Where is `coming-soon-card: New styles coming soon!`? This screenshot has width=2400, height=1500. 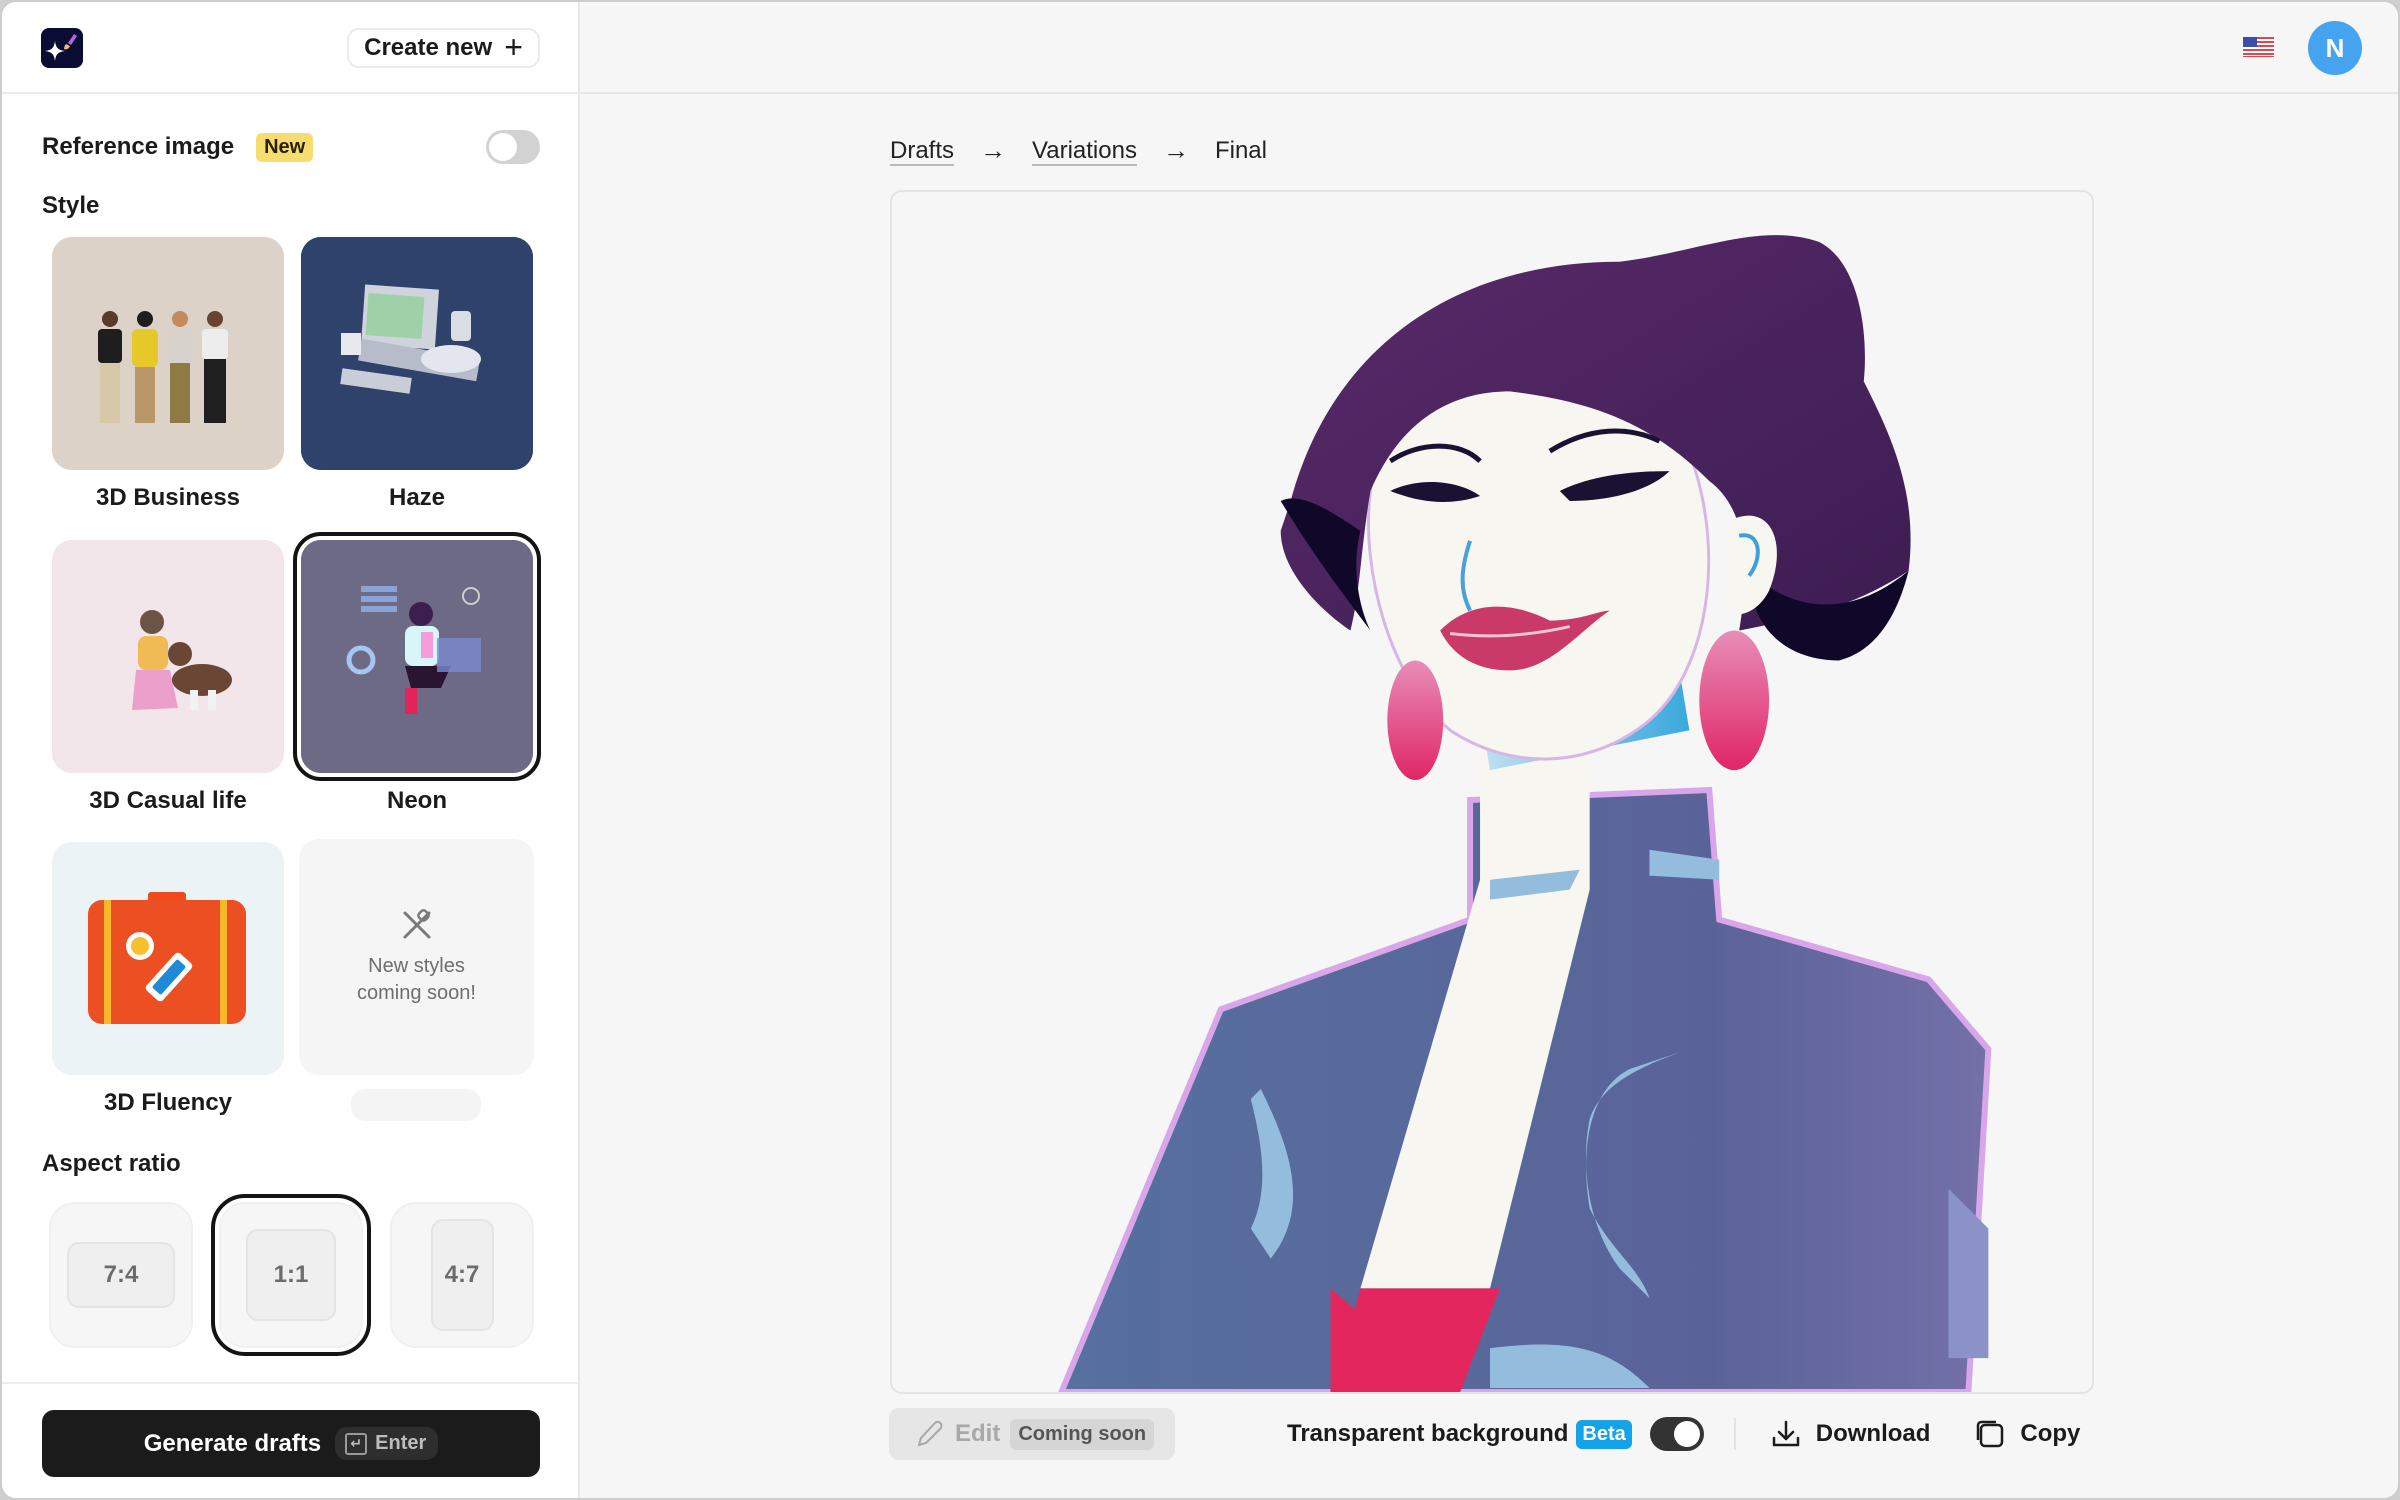
coming-soon-card: New styles coming soon! is located at coordinates (416, 957).